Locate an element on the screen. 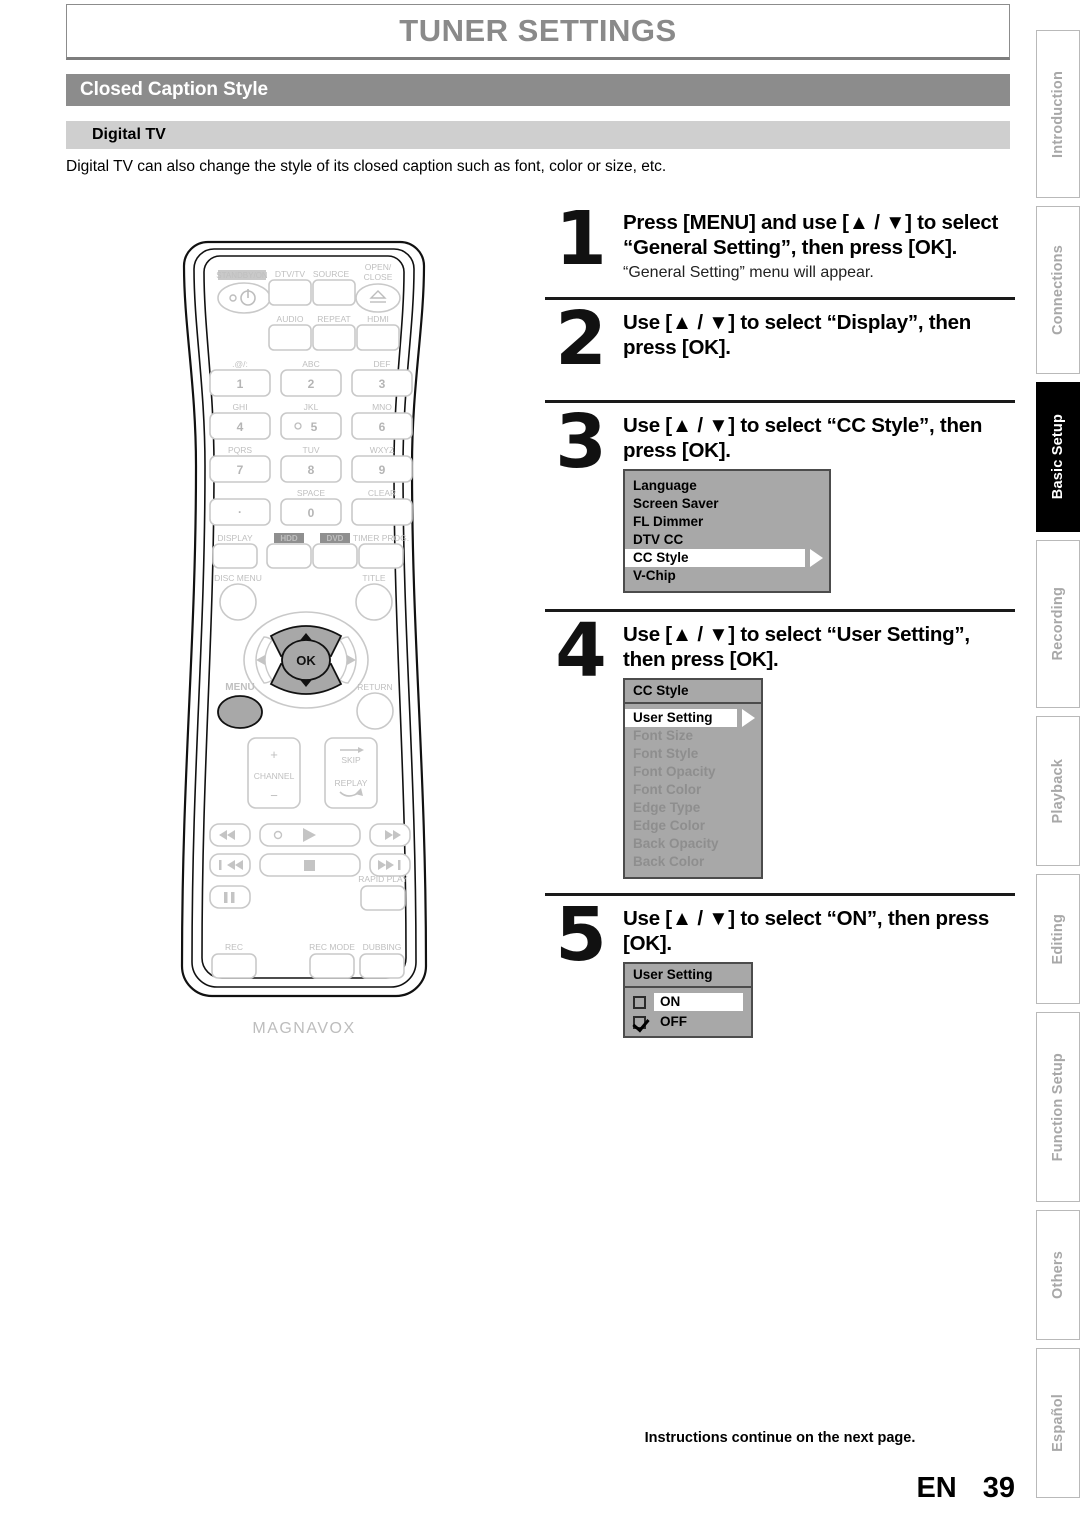 This screenshot has height=1525, width=1080. page-header: TUNER SETTINGS is located at coordinates (538, 32).